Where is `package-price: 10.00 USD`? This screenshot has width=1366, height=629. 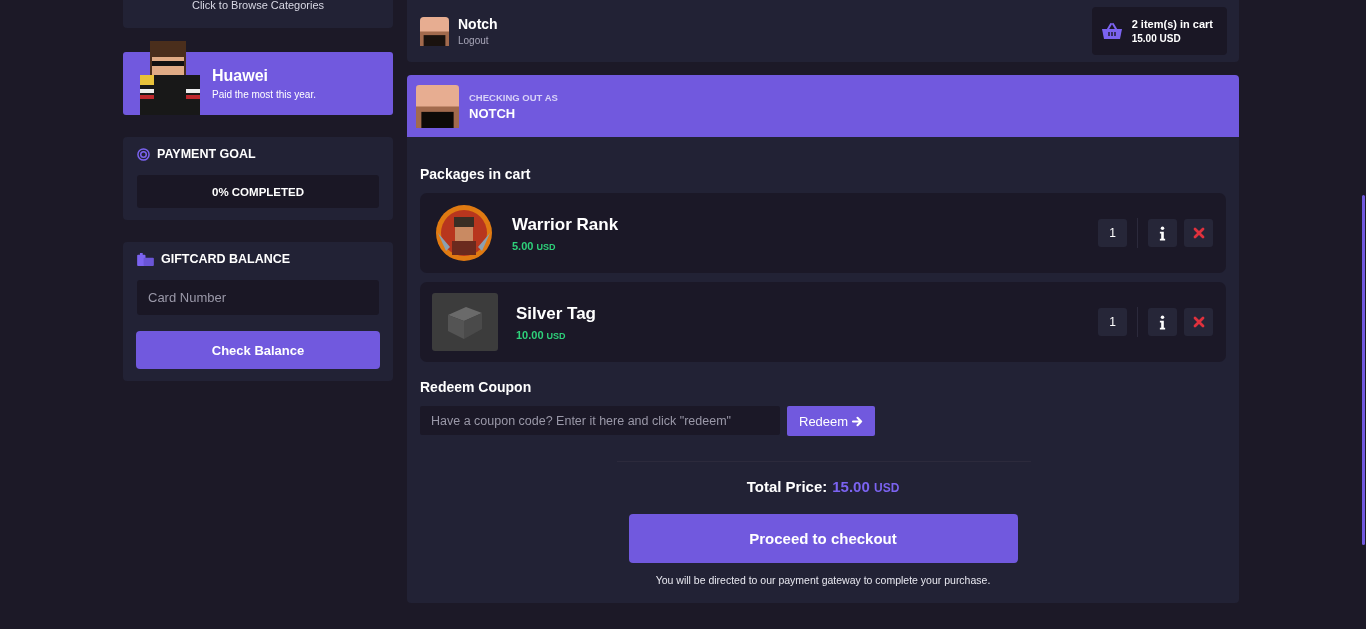
package-price: 10.00 USD is located at coordinates (541, 334).